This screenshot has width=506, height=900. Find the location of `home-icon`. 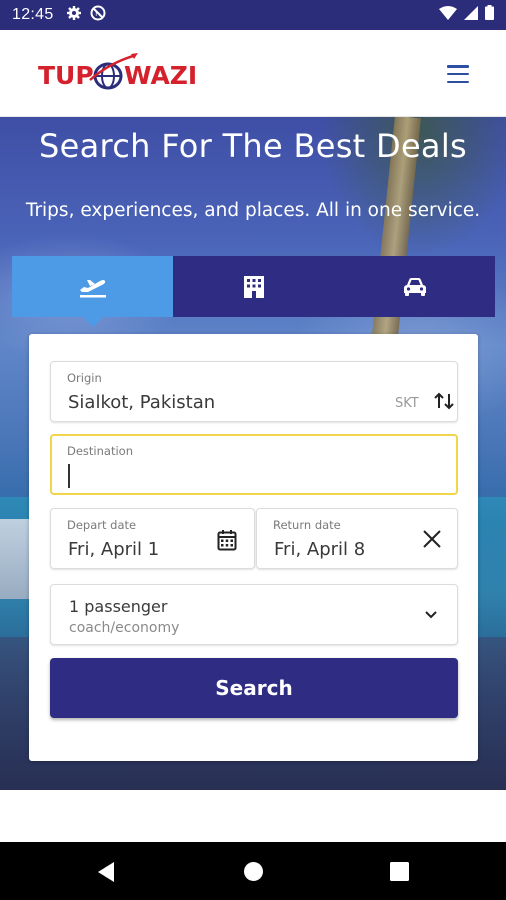

home-icon is located at coordinates (253, 871).